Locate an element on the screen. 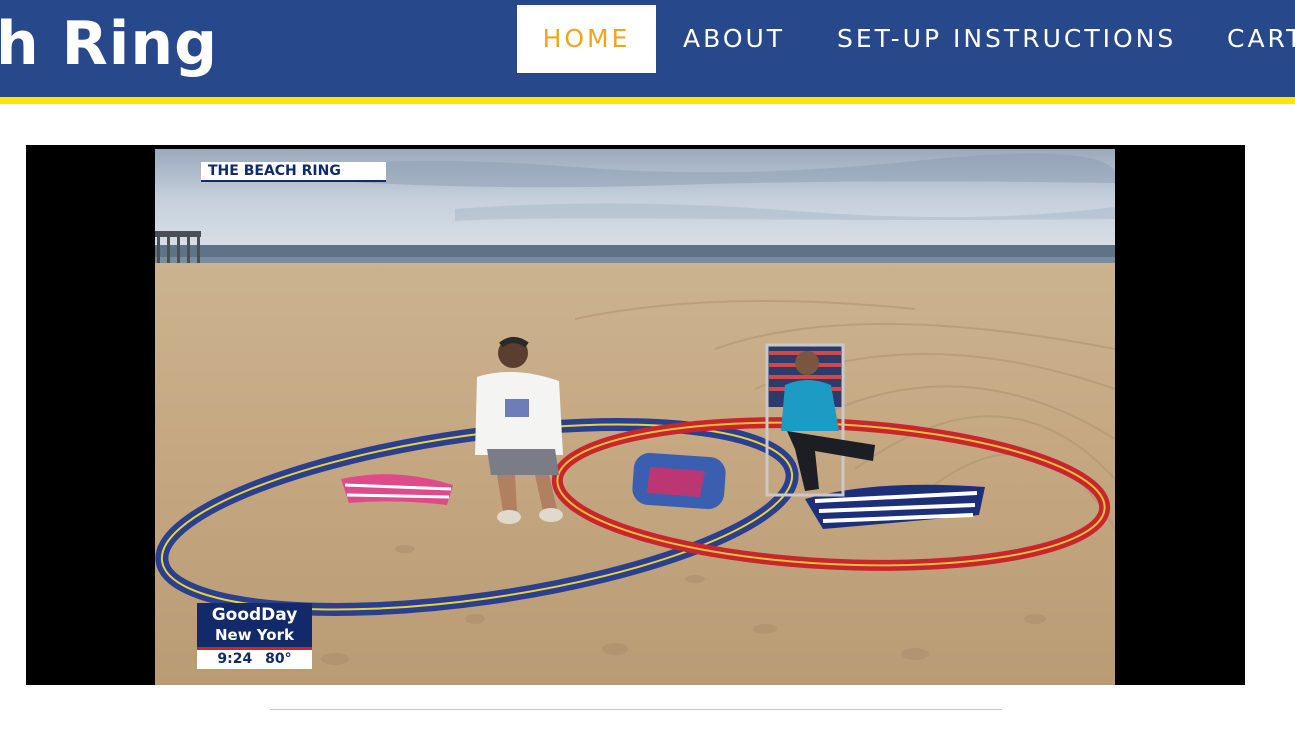  nav-setup-instructions: SET-UP INSTRUCTIONS is located at coordinates (1006, 39).